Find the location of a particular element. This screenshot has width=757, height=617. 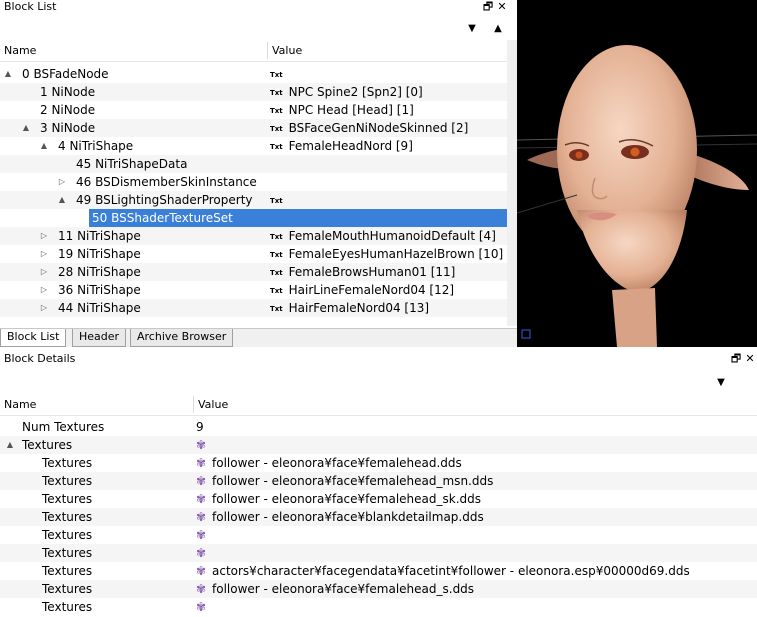

tree-row: 50 BSShaderTextureSet is located at coordinates (253, 218).